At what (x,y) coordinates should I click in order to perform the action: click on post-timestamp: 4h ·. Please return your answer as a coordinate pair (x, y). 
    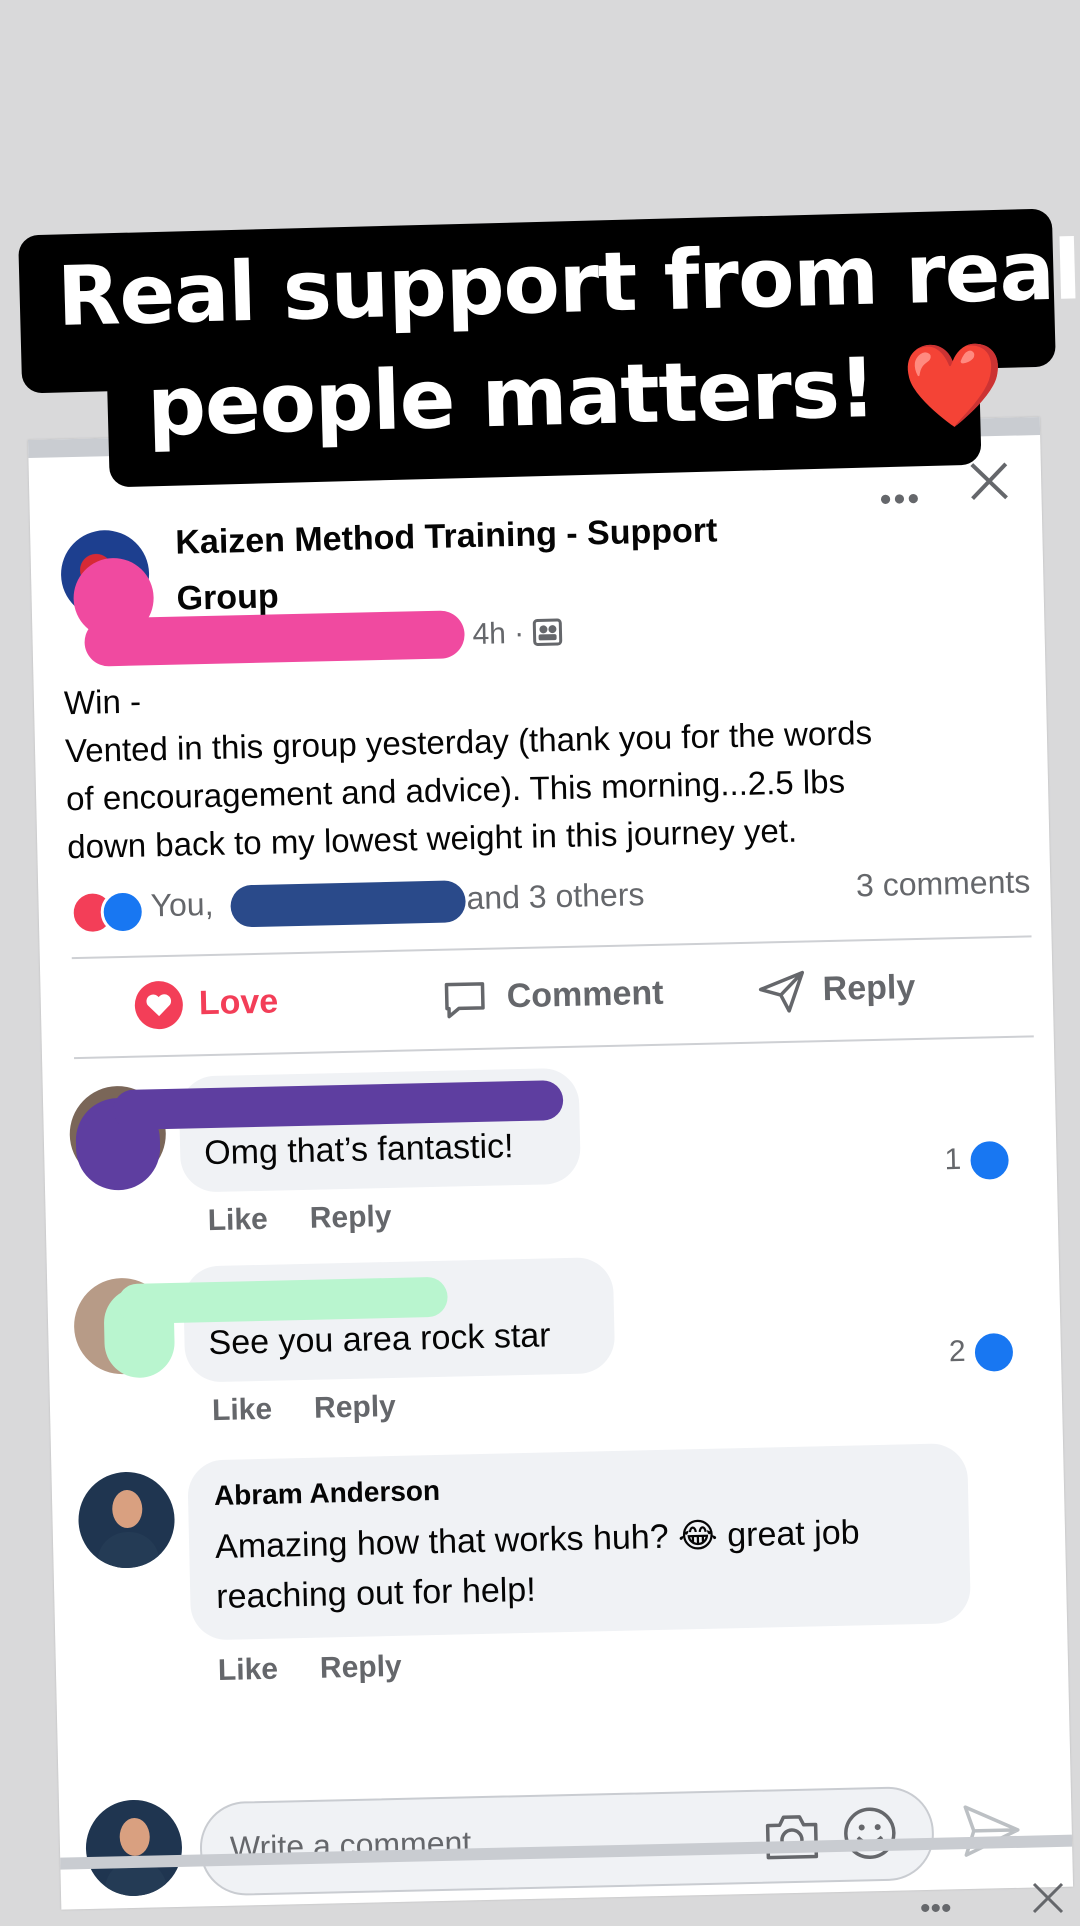
    Looking at the image, I should click on (517, 634).